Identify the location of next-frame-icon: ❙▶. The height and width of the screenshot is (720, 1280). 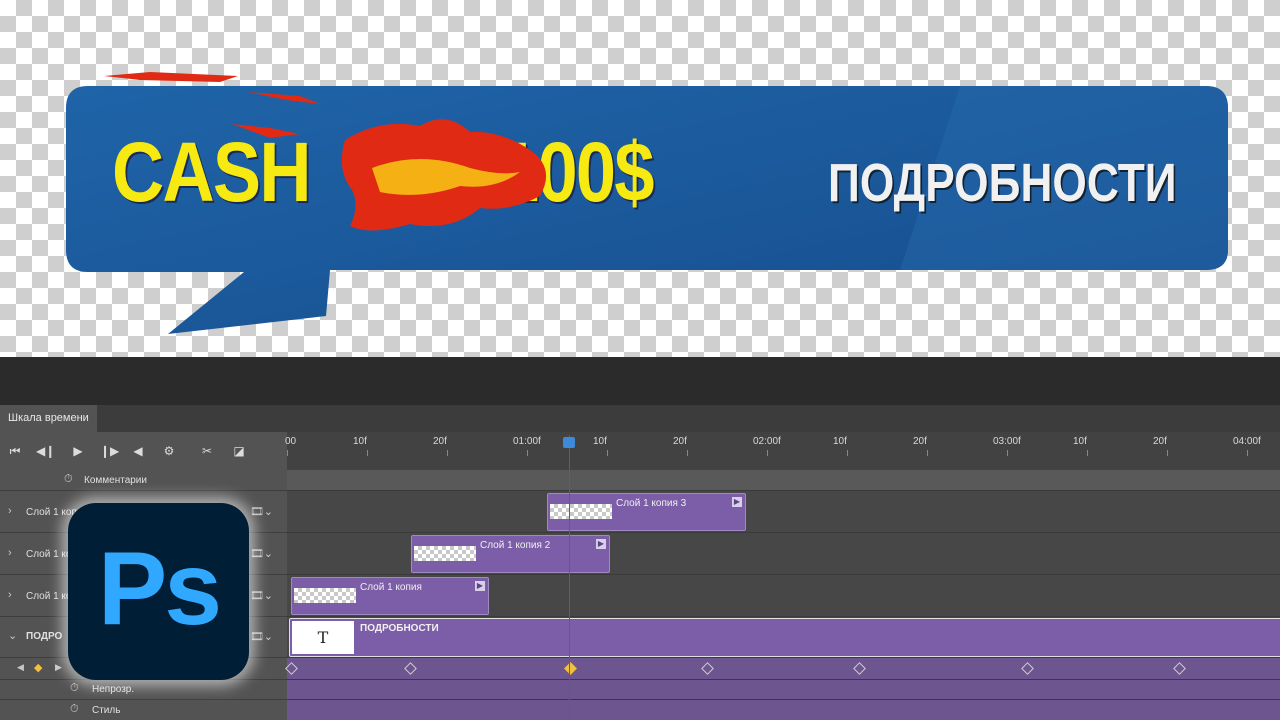
(109, 451).